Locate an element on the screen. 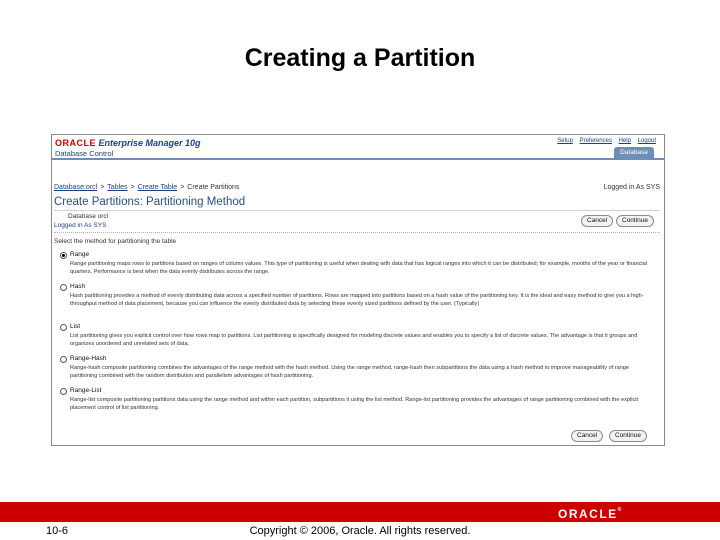  breadcrumb-current: Create Partitions is located at coordinates (213, 187).